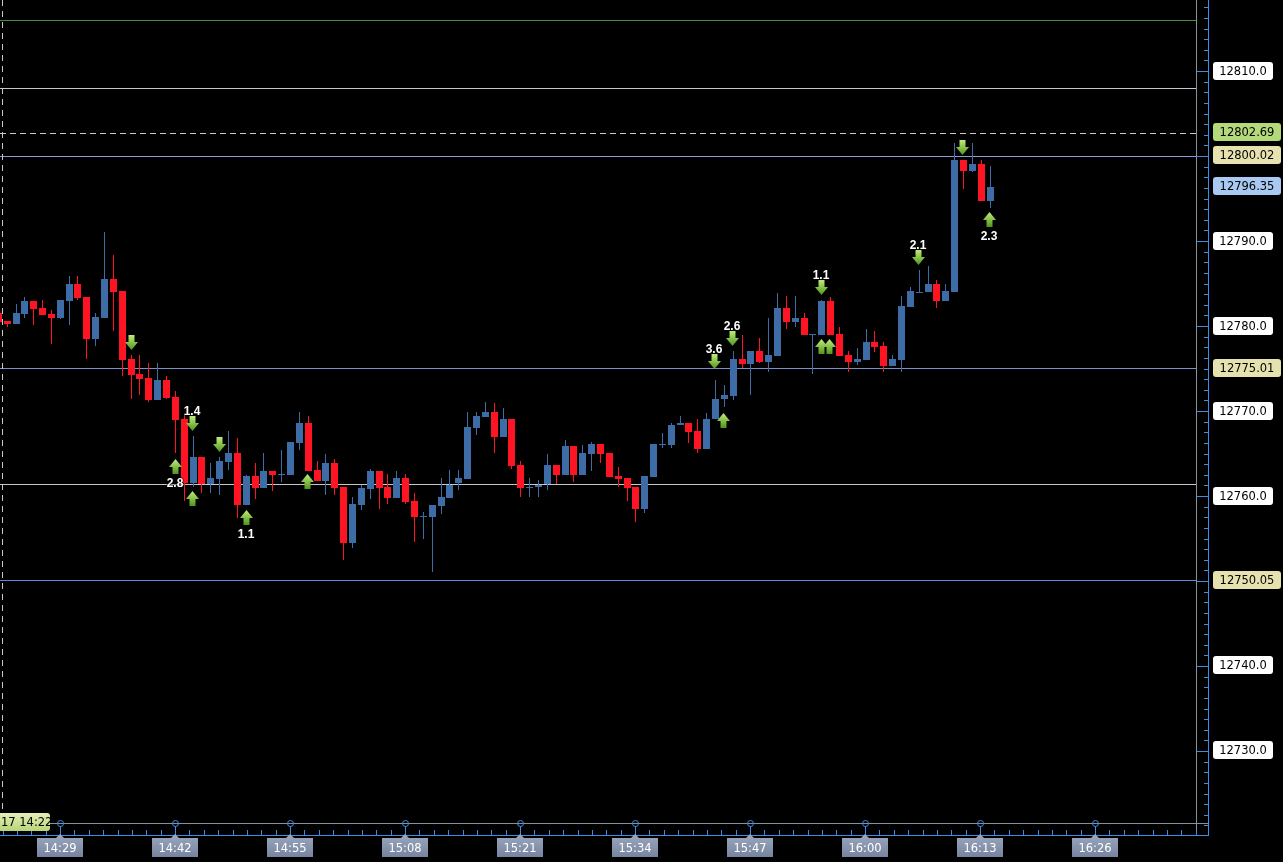 The width and height of the screenshot is (1283, 862). Describe the element at coordinates (1247, 132) in the screenshot. I see `price-level-label: 12802.69` at that location.